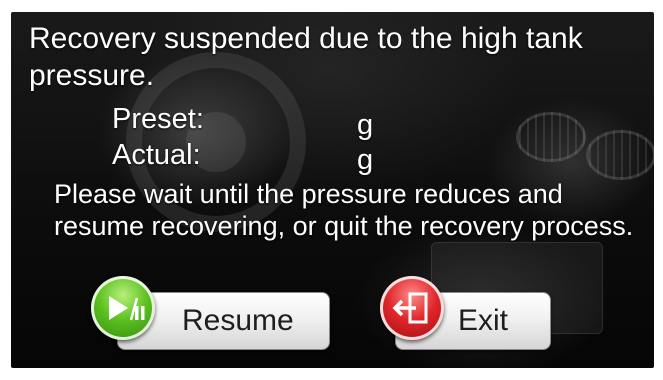  Describe the element at coordinates (365, 160) in the screenshot. I see `actual-unit: g` at that location.